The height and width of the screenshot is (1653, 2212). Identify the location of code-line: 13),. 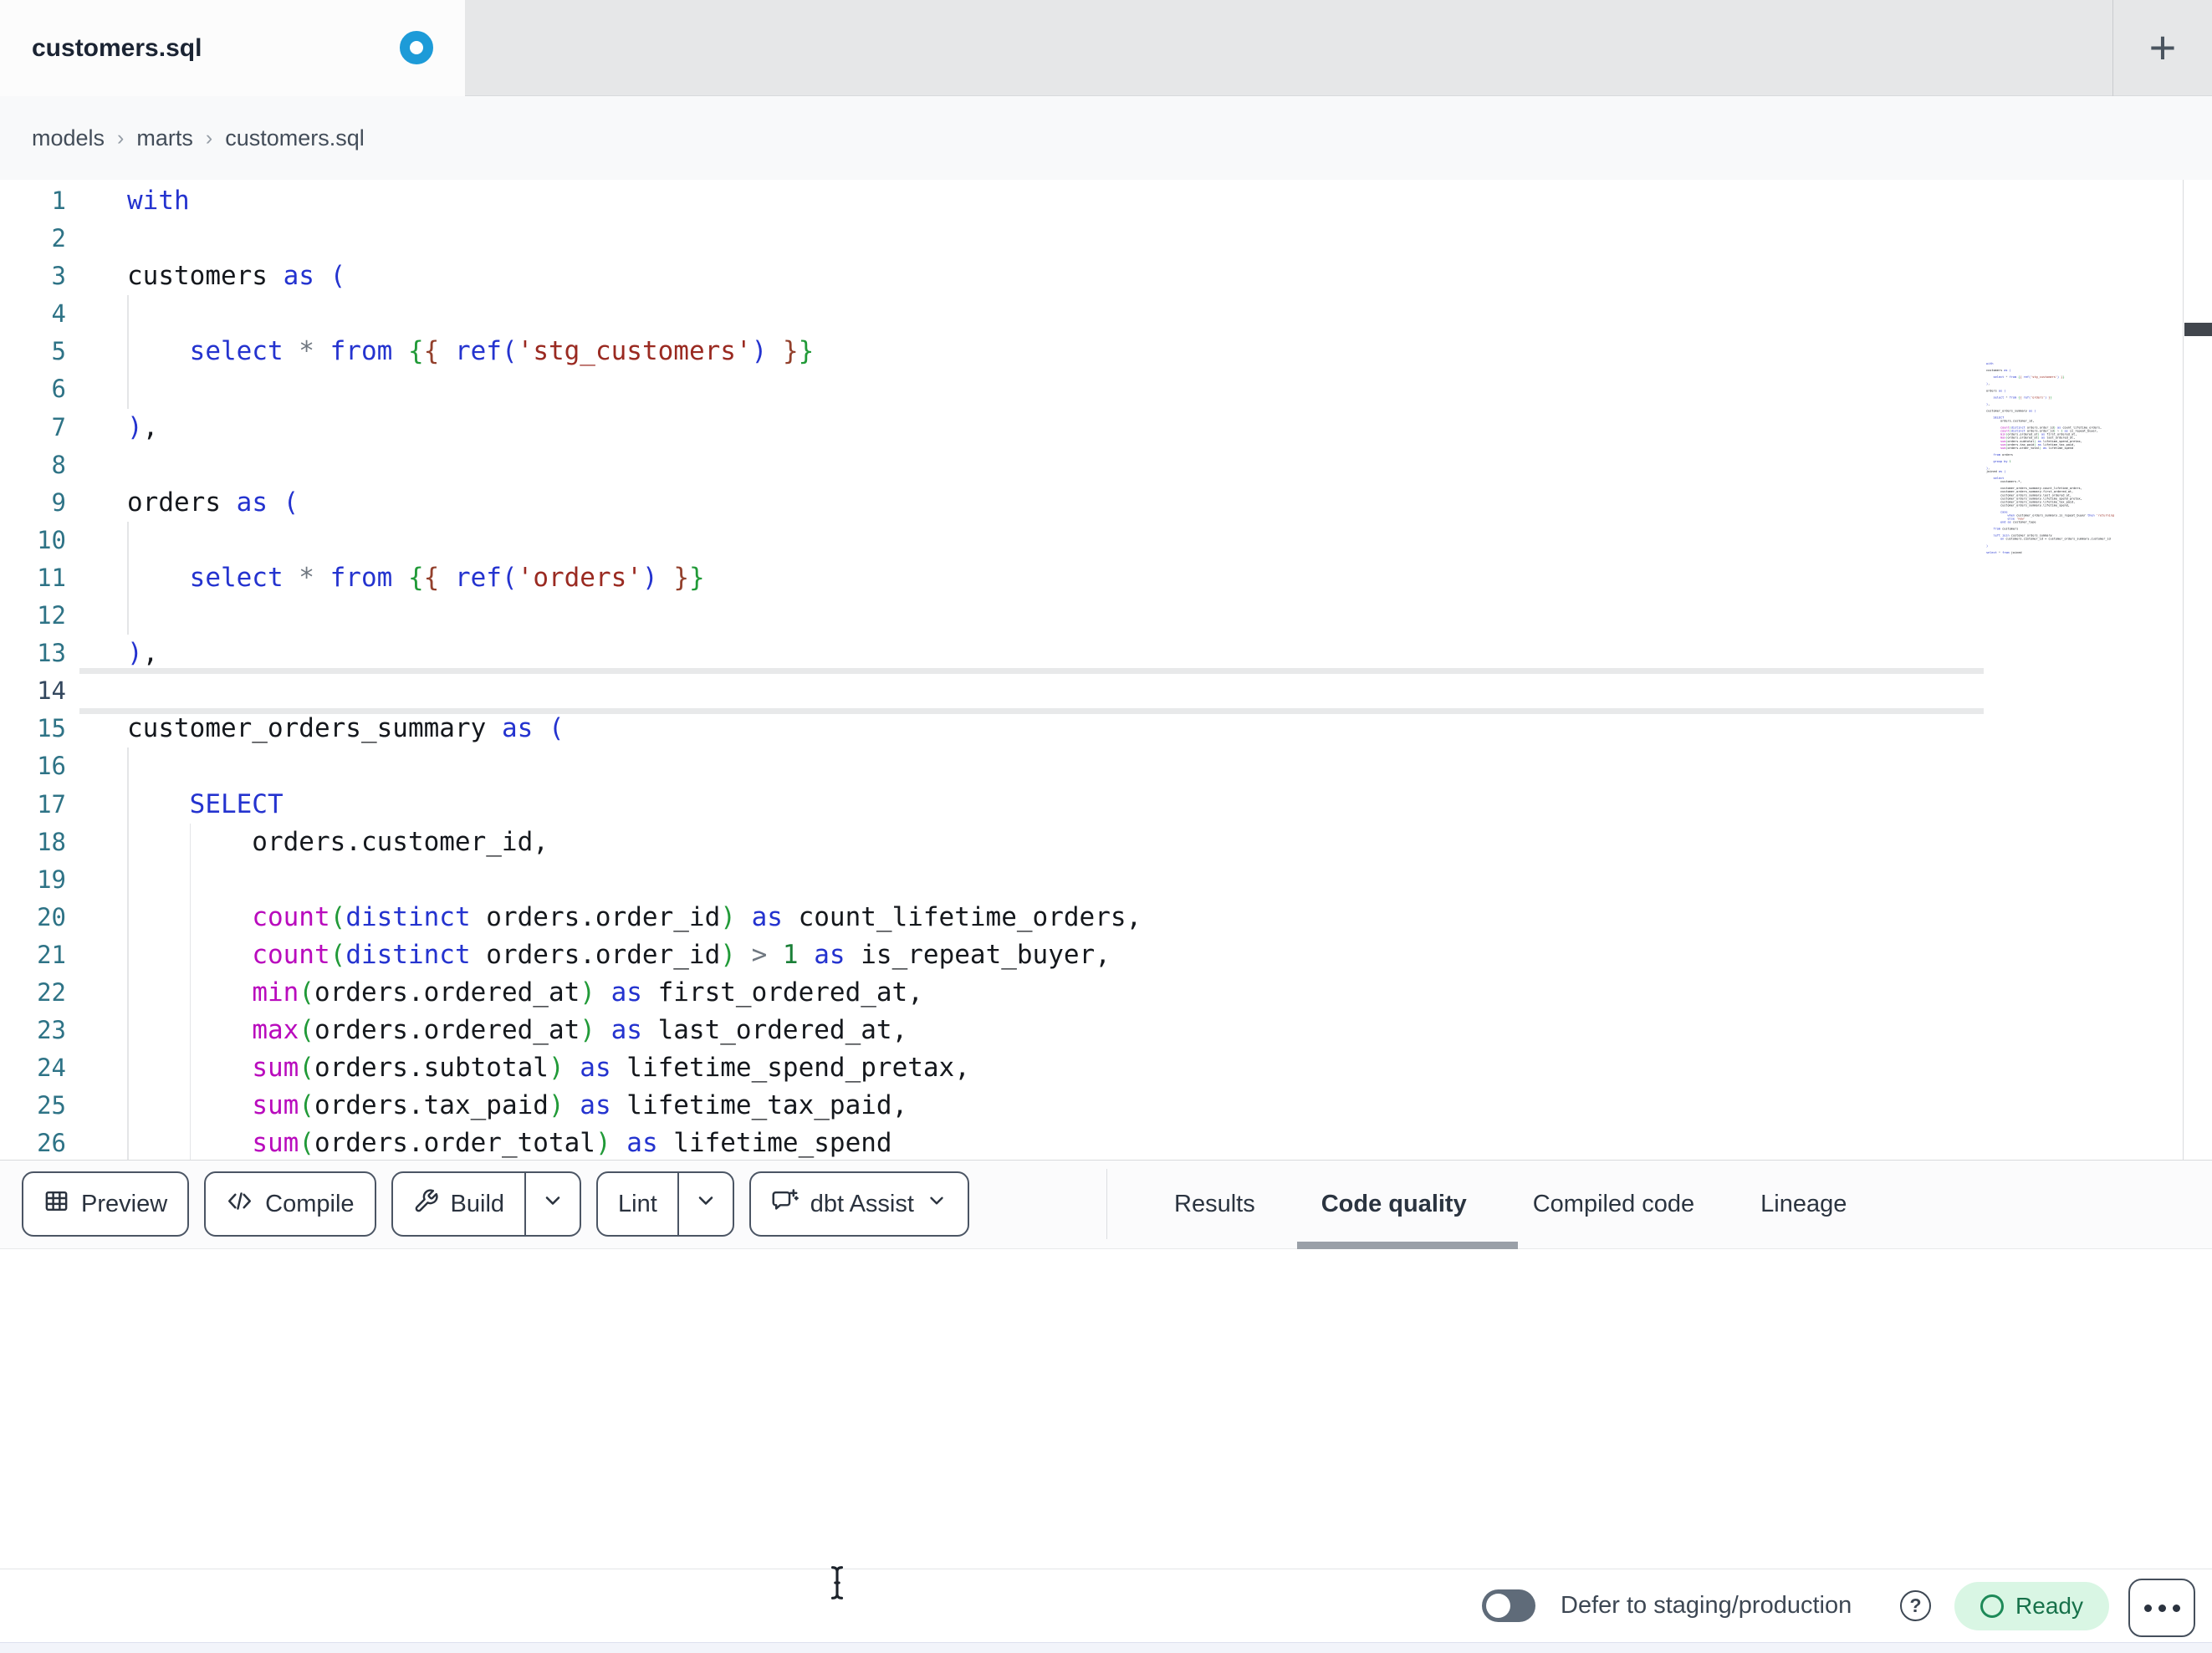
(1106, 653).